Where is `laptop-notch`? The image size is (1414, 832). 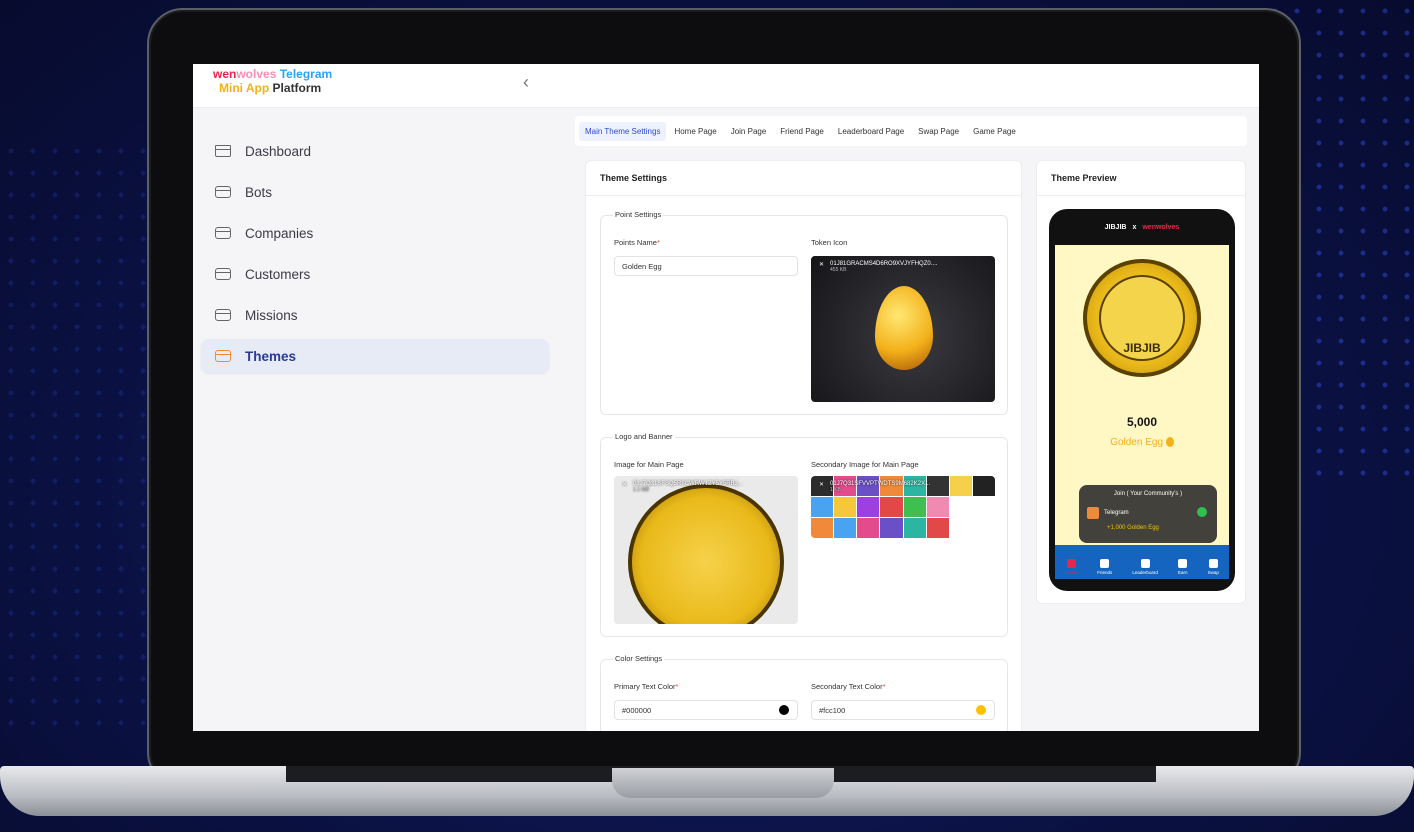
laptop-notch is located at coordinates (723, 783).